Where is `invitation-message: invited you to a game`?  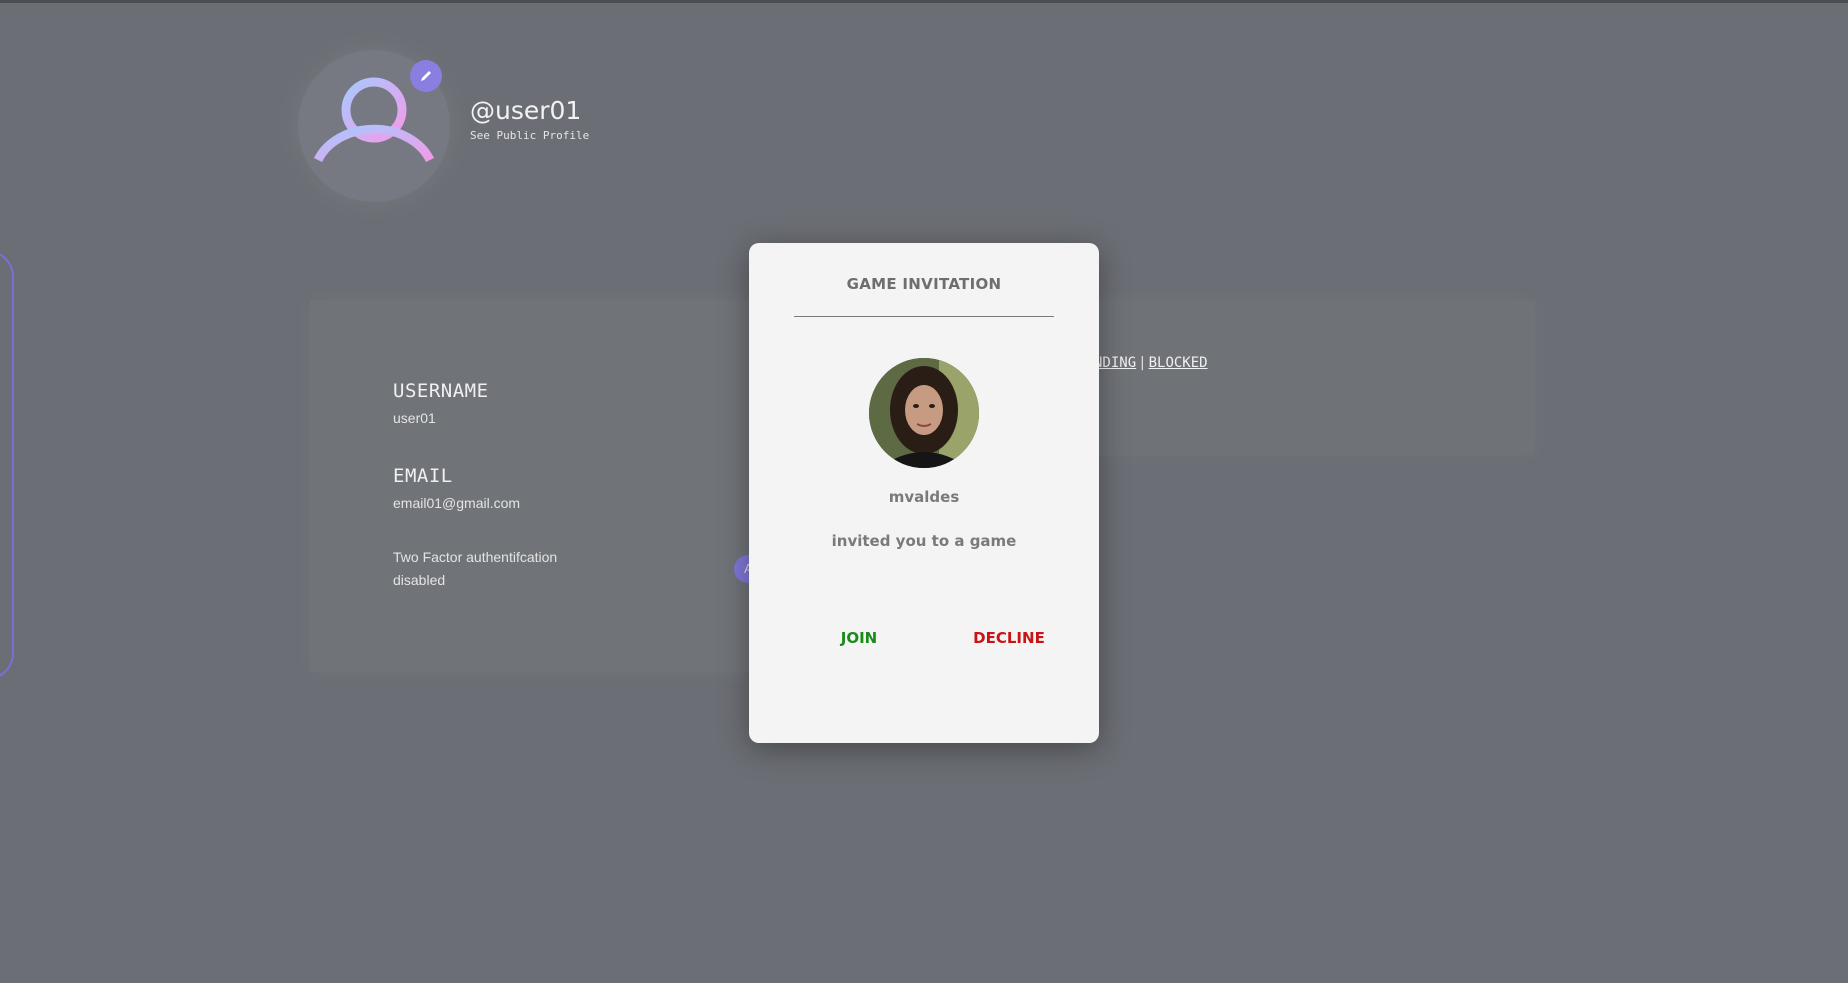 invitation-message: invited you to a game is located at coordinates (924, 541).